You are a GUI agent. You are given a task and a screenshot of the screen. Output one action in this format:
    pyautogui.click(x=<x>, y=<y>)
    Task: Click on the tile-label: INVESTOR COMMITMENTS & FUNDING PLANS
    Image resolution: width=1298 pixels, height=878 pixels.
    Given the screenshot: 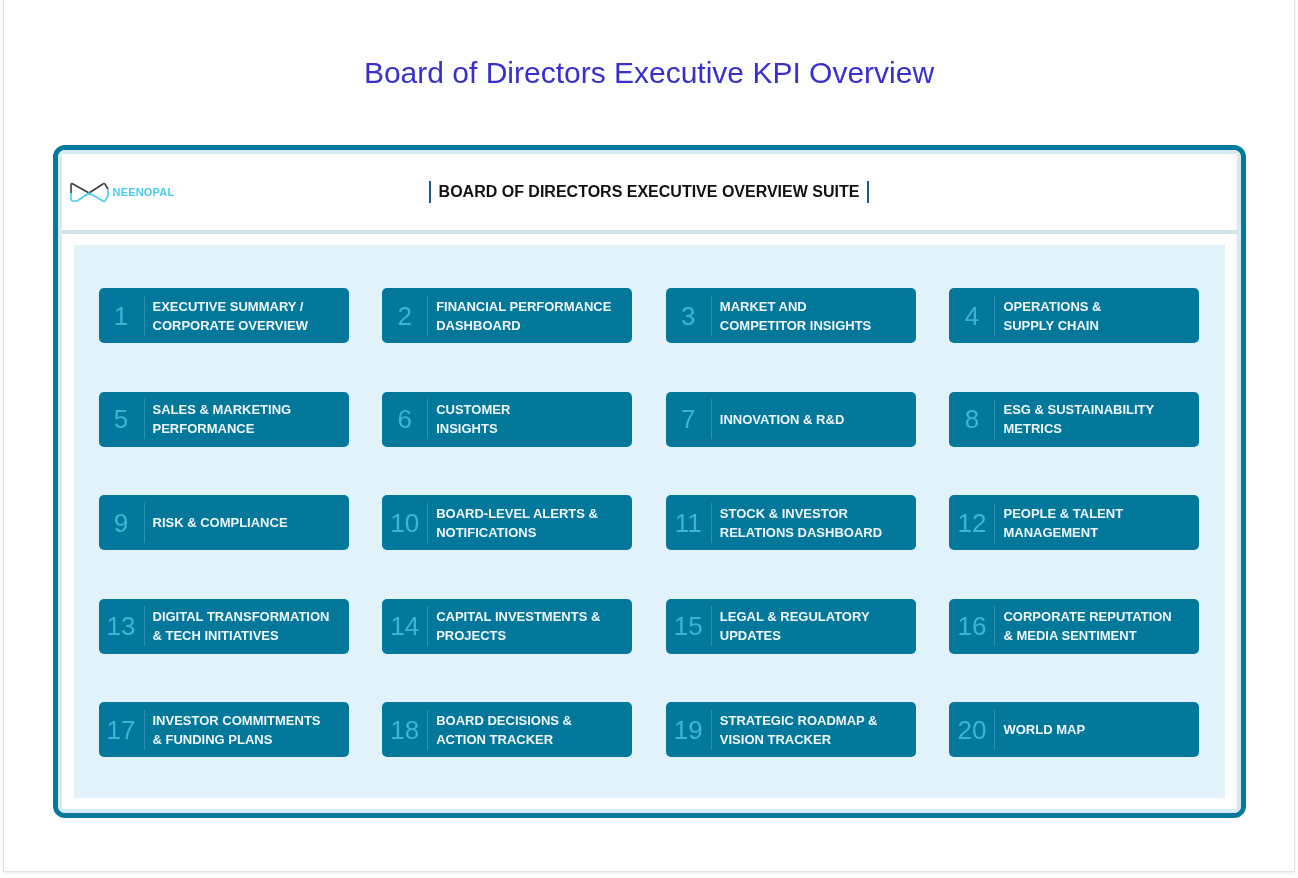 What is the action you would take?
    pyautogui.click(x=236, y=730)
    